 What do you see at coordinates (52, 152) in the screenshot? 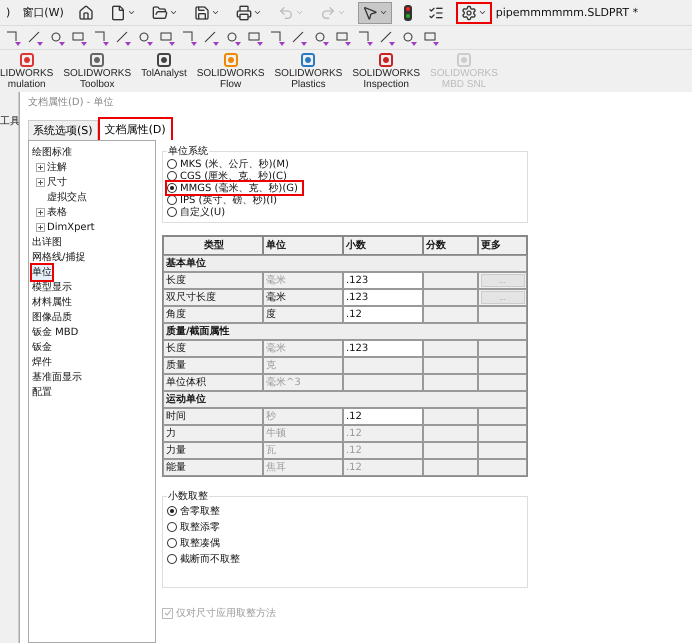
I see `tree-item: 绘图标准` at bounding box center [52, 152].